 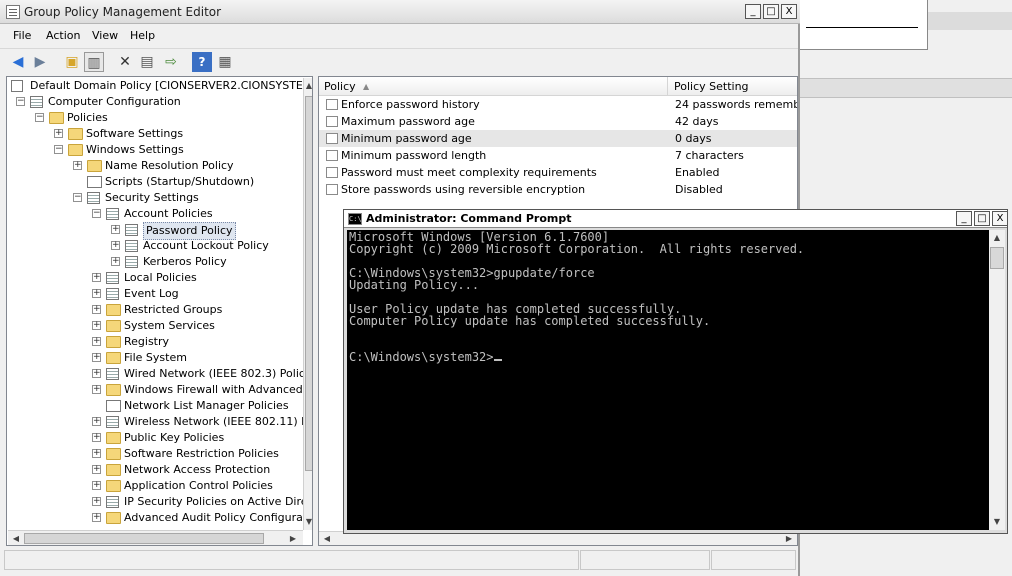 What do you see at coordinates (16, 538) in the screenshot?
I see `scroll-left-arrow-icon: ◀` at bounding box center [16, 538].